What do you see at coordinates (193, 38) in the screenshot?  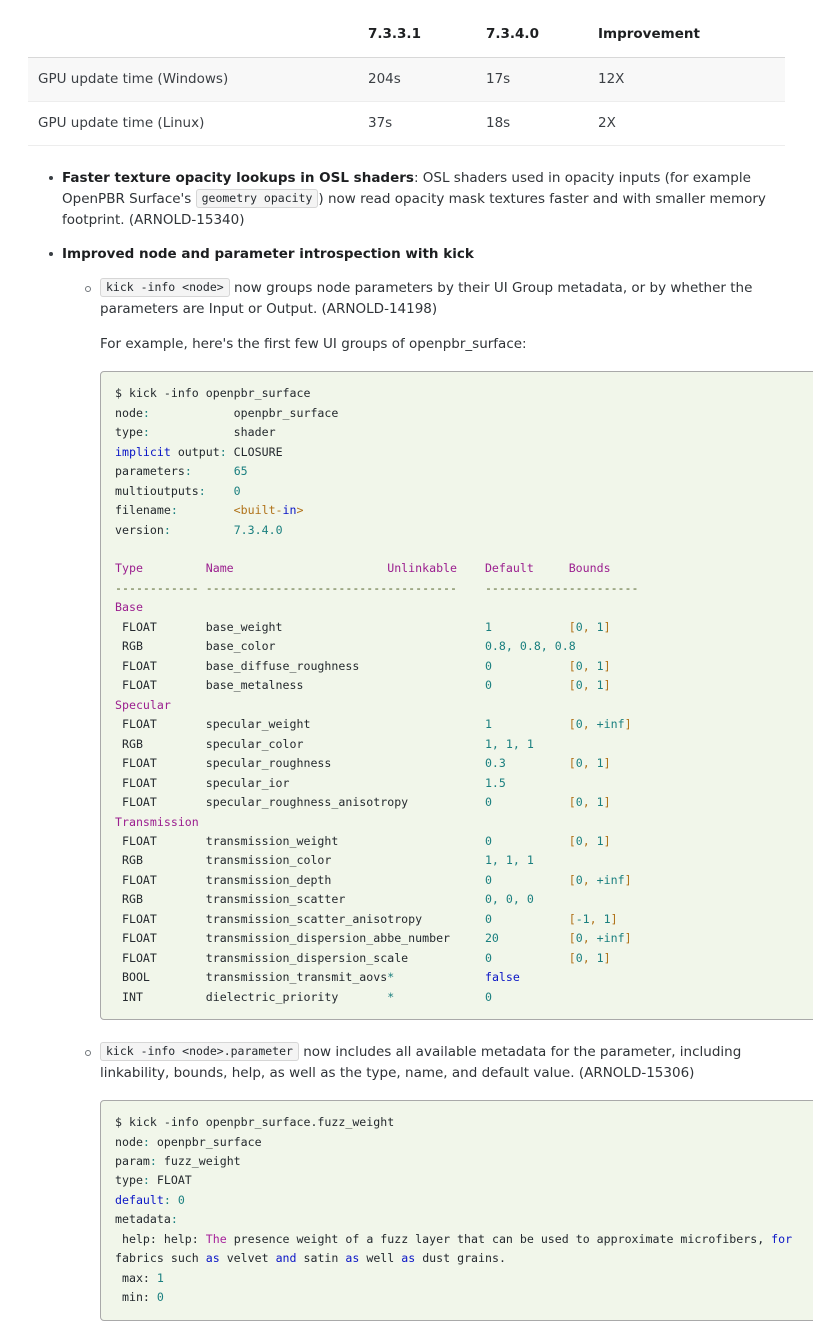 I see `column-header-metric` at bounding box center [193, 38].